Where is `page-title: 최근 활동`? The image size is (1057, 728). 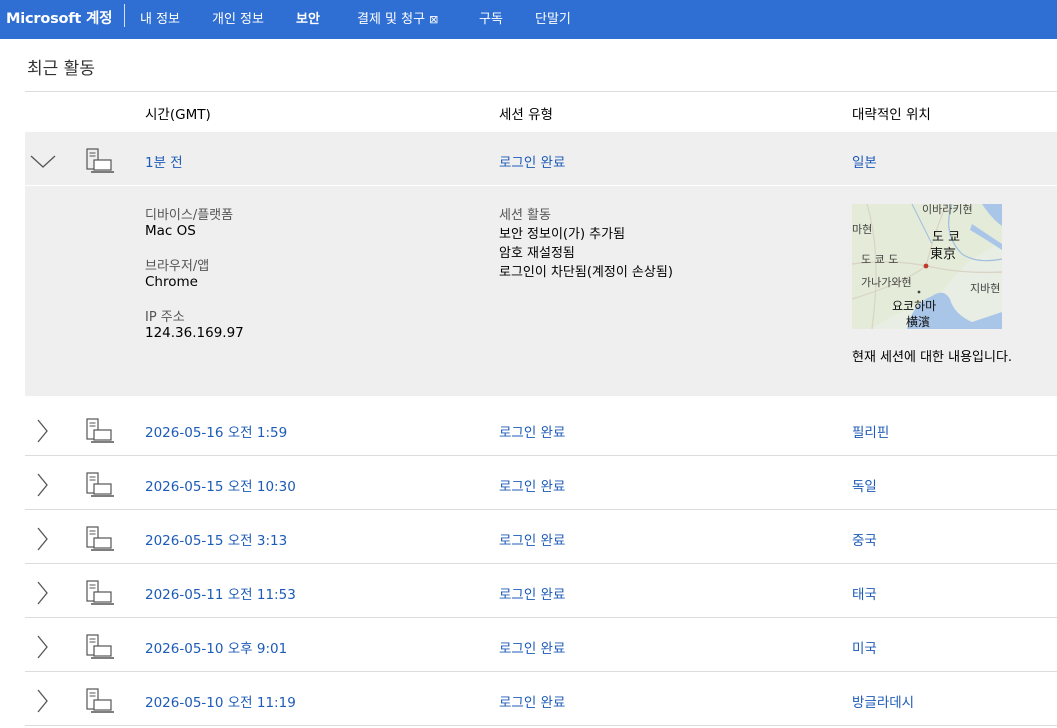
page-title: 최근 활동 is located at coordinates (61, 69).